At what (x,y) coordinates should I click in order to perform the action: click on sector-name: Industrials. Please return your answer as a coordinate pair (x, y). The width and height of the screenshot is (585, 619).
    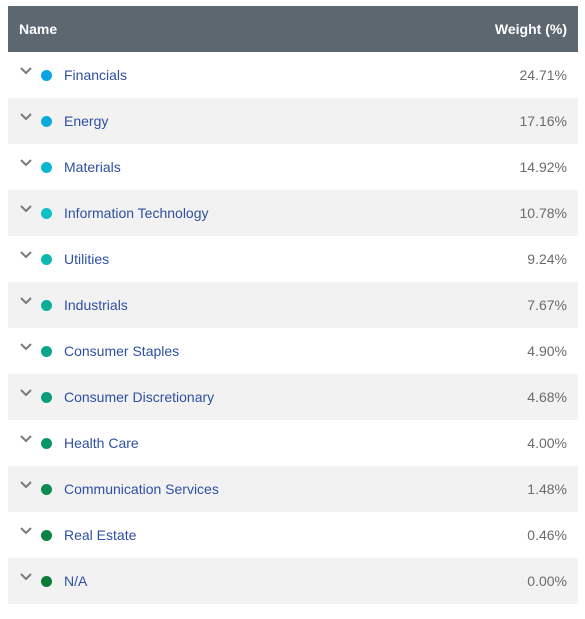
    Looking at the image, I should click on (295, 305).